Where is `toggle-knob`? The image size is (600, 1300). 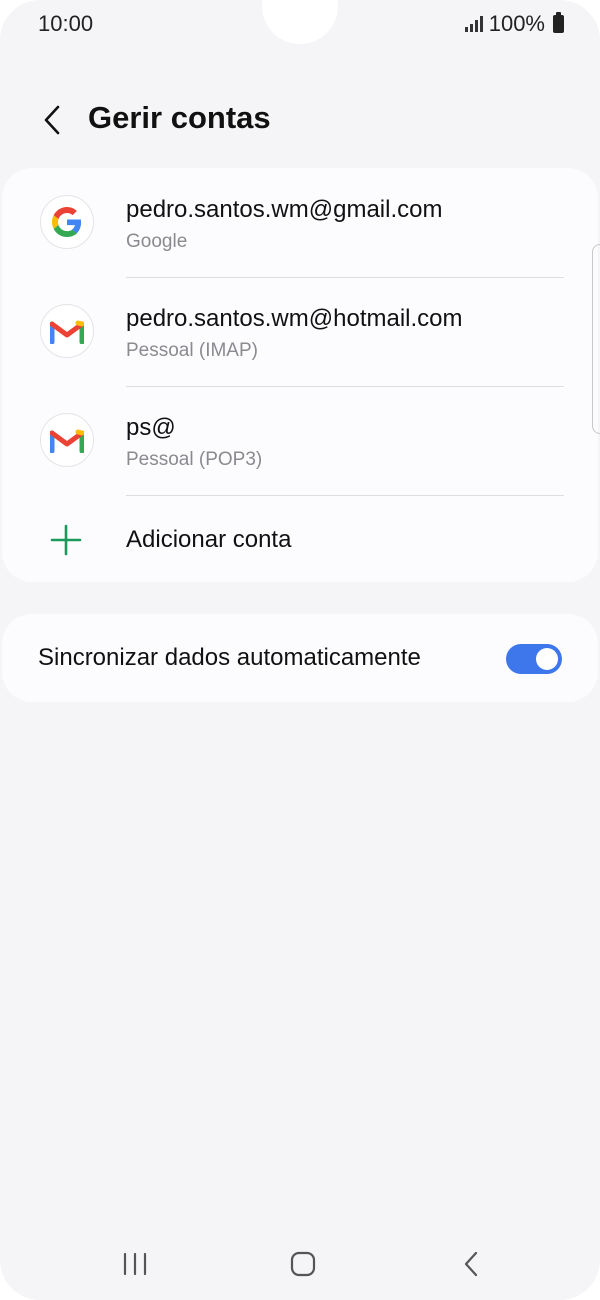
toggle-knob is located at coordinates (547, 659).